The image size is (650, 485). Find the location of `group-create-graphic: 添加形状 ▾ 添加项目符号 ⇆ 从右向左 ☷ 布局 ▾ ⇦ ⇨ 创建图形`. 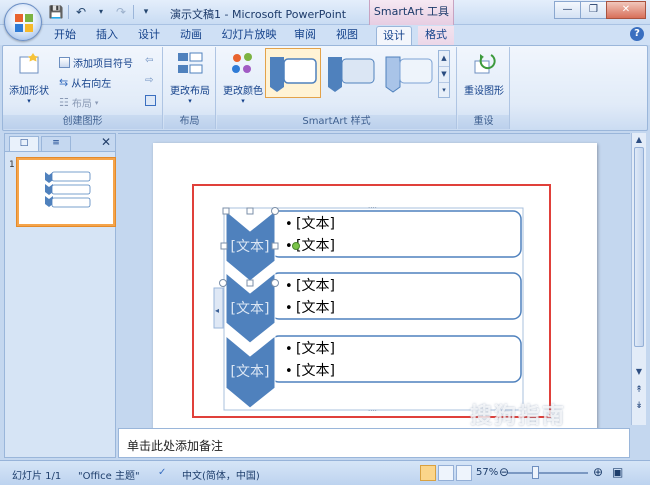

group-create-graphic: 添加形状 ▾ 添加项目符号 ⇆ 从右向左 ☷ 布局 ▾ ⇦ ⇨ 创建图形 is located at coordinates (83, 88).